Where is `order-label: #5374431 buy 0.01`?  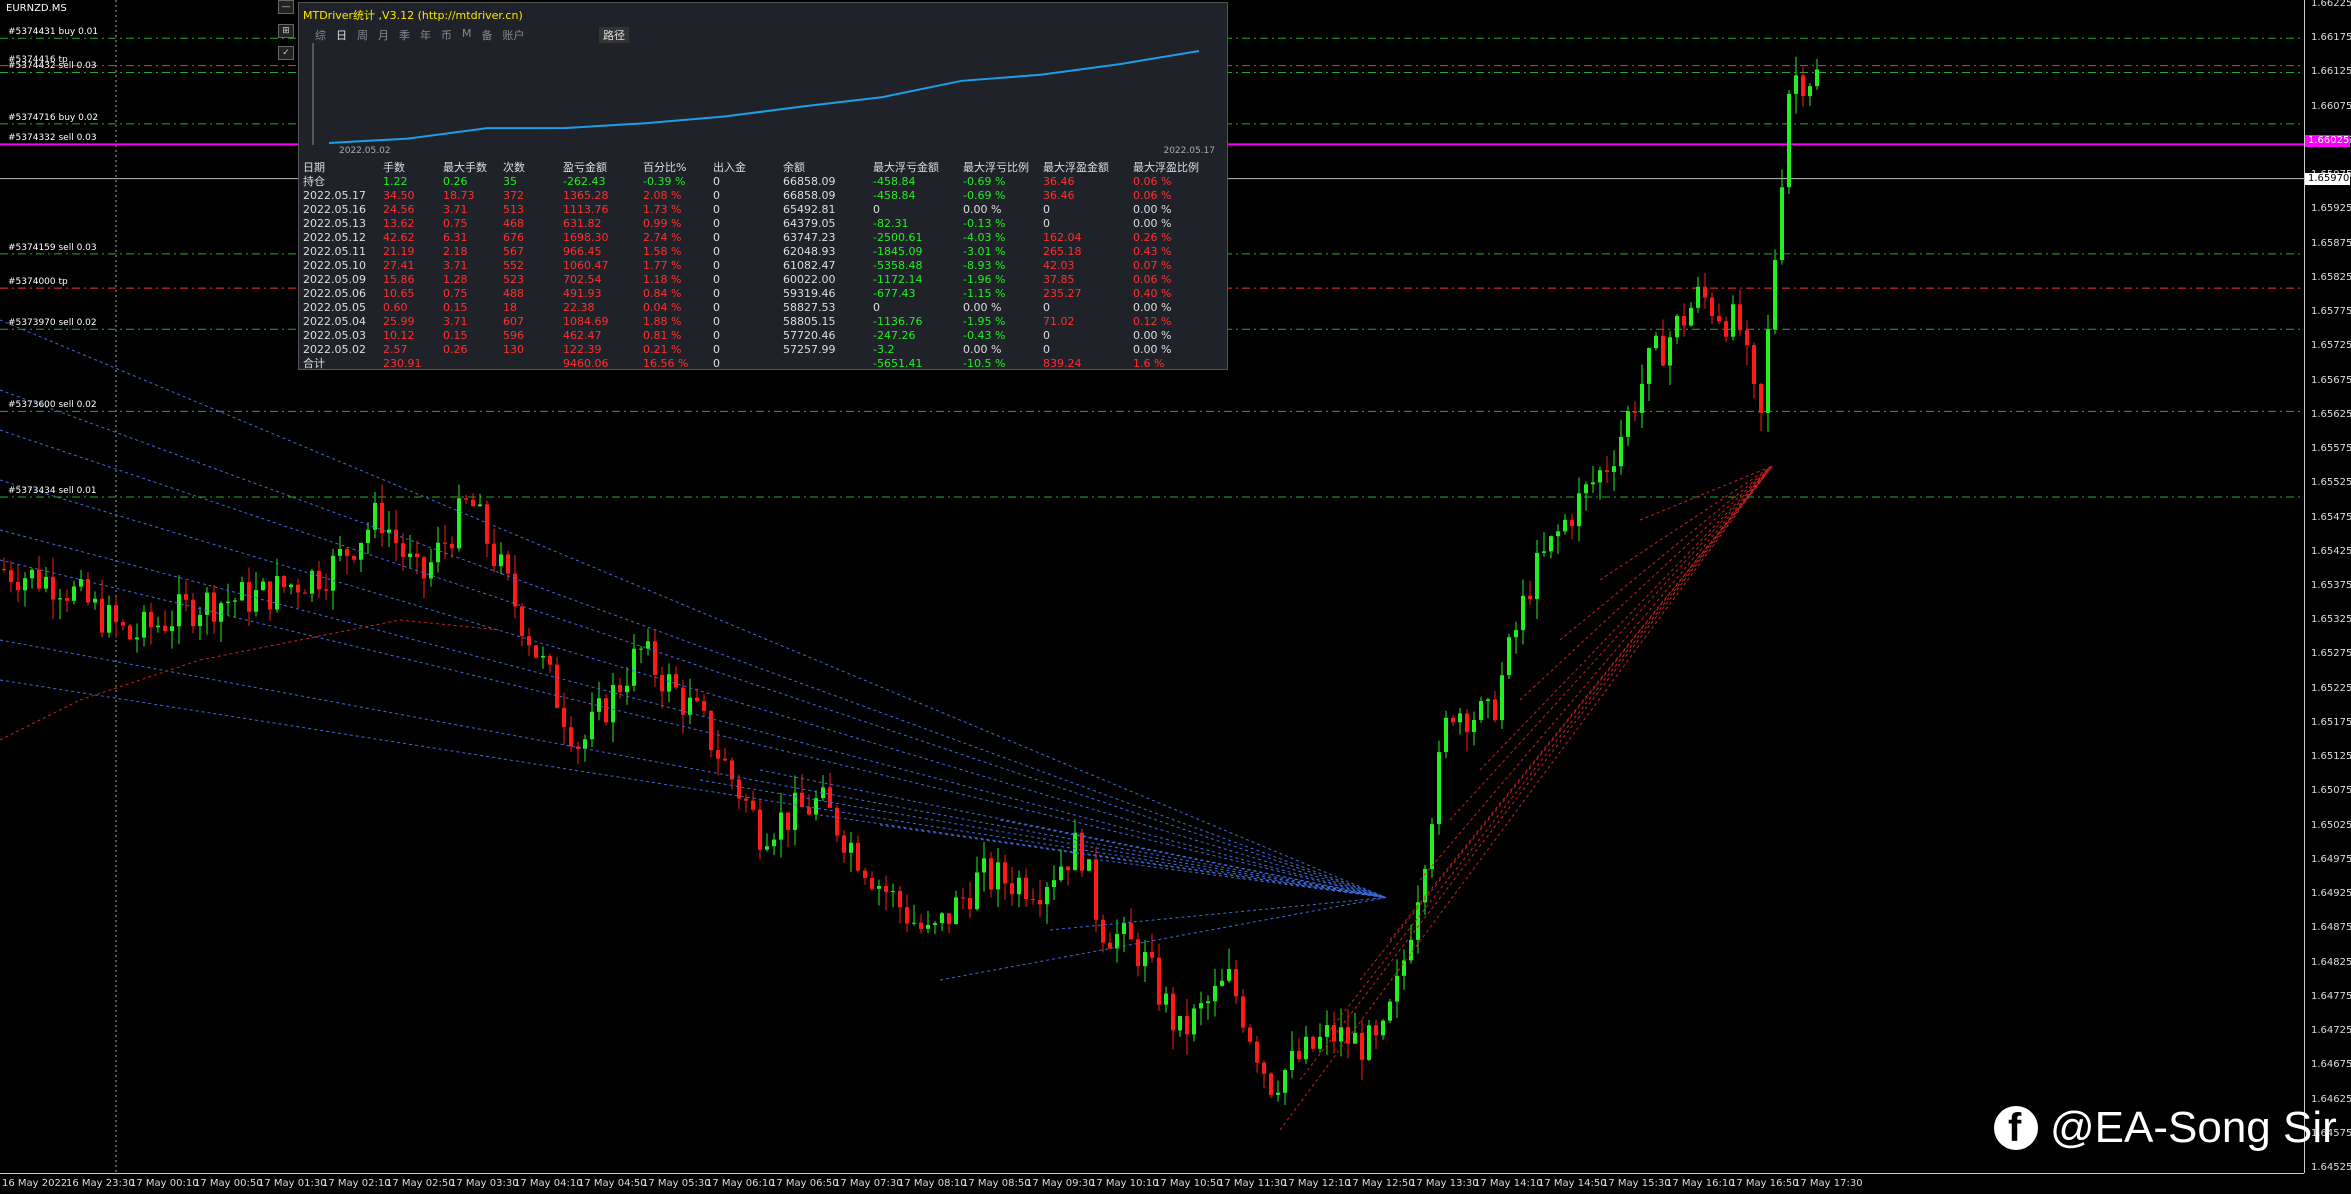 order-label: #5374431 buy 0.01 is located at coordinates (53, 32).